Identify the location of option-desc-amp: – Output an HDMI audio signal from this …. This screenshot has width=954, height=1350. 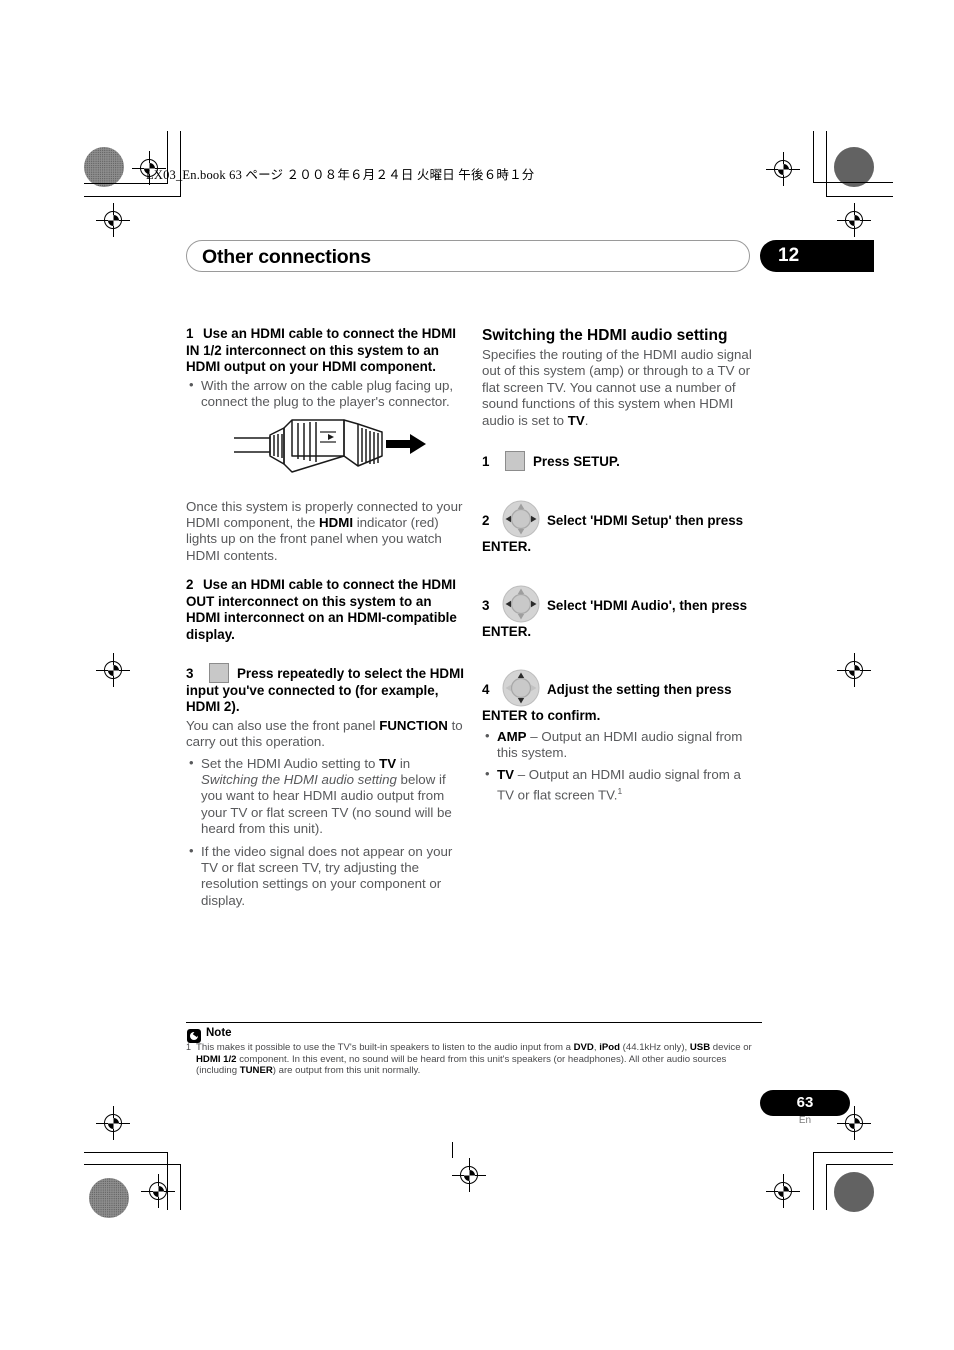
(620, 744).